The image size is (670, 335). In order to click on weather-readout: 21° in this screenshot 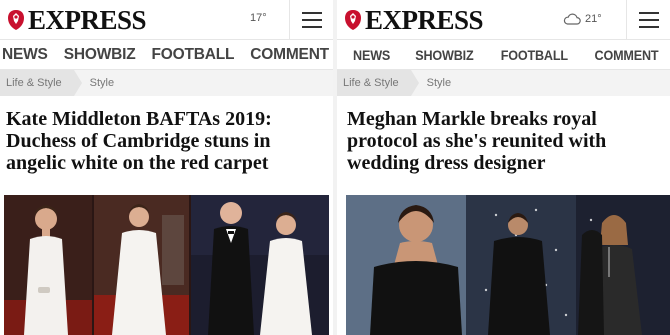, I will do `click(582, 18)`.